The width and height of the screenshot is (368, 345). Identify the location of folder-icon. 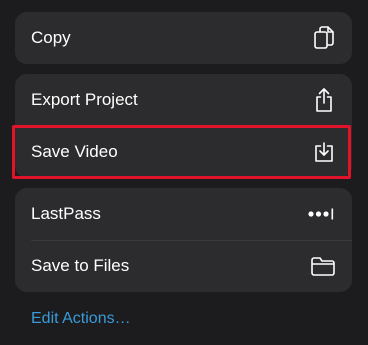
(323, 266).